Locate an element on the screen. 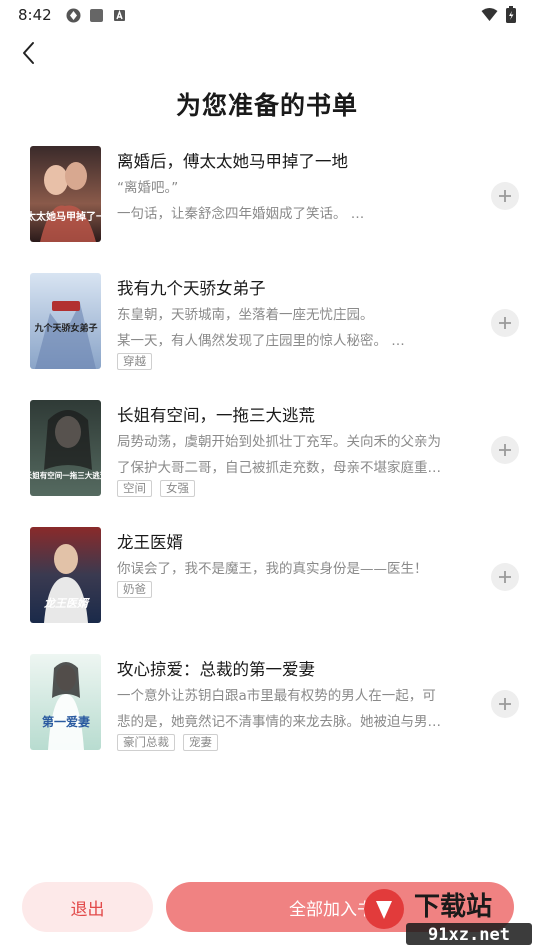 This screenshot has height=950, width=534. tag: 豪门总裁 is located at coordinates (146, 742).